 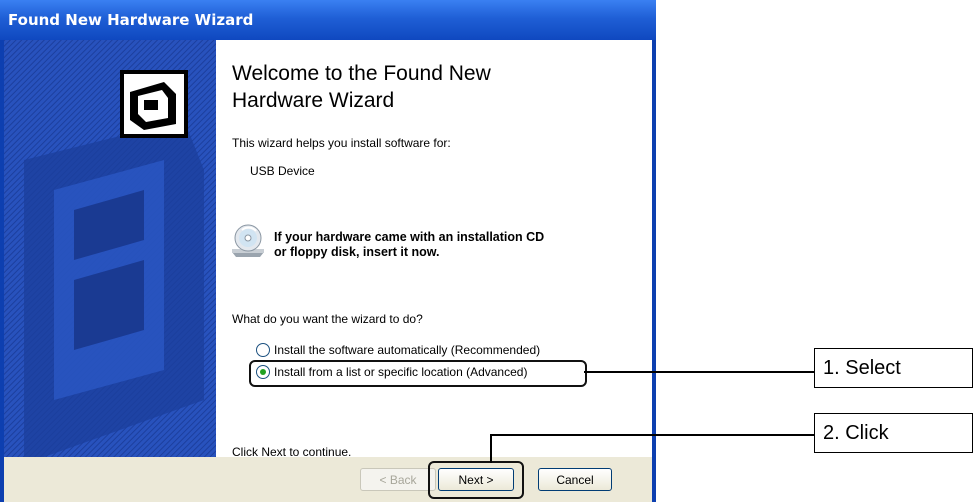 What do you see at coordinates (361, 87) in the screenshot?
I see `page-title: Welcome to the Found New Hardware Wizard` at bounding box center [361, 87].